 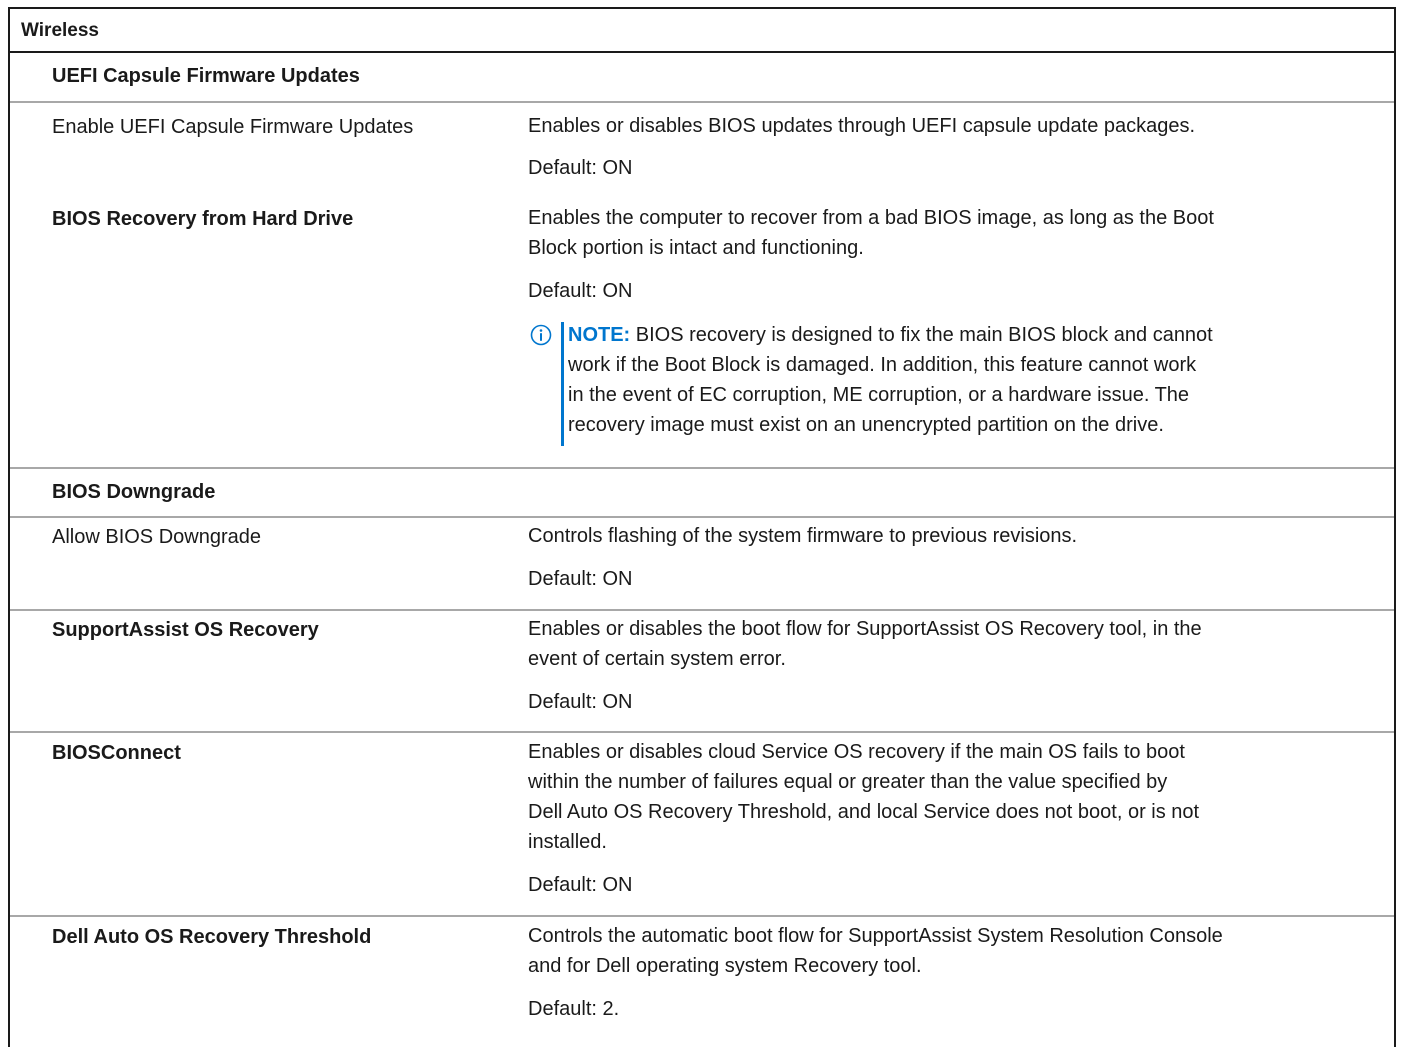 What do you see at coordinates (203, 219) in the screenshot?
I see `setting-label-bios-recovery: BIOS Recovery from Hard Drive` at bounding box center [203, 219].